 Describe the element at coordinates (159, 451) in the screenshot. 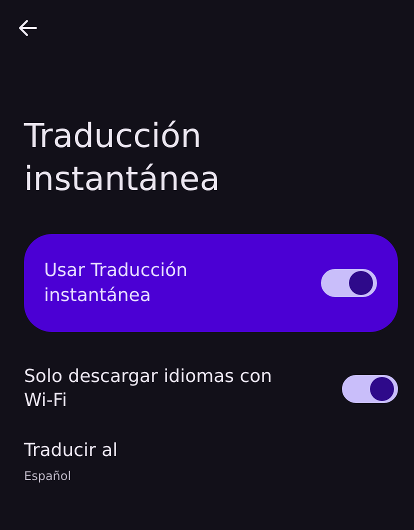

I see `preference-title: Traducir al` at that location.